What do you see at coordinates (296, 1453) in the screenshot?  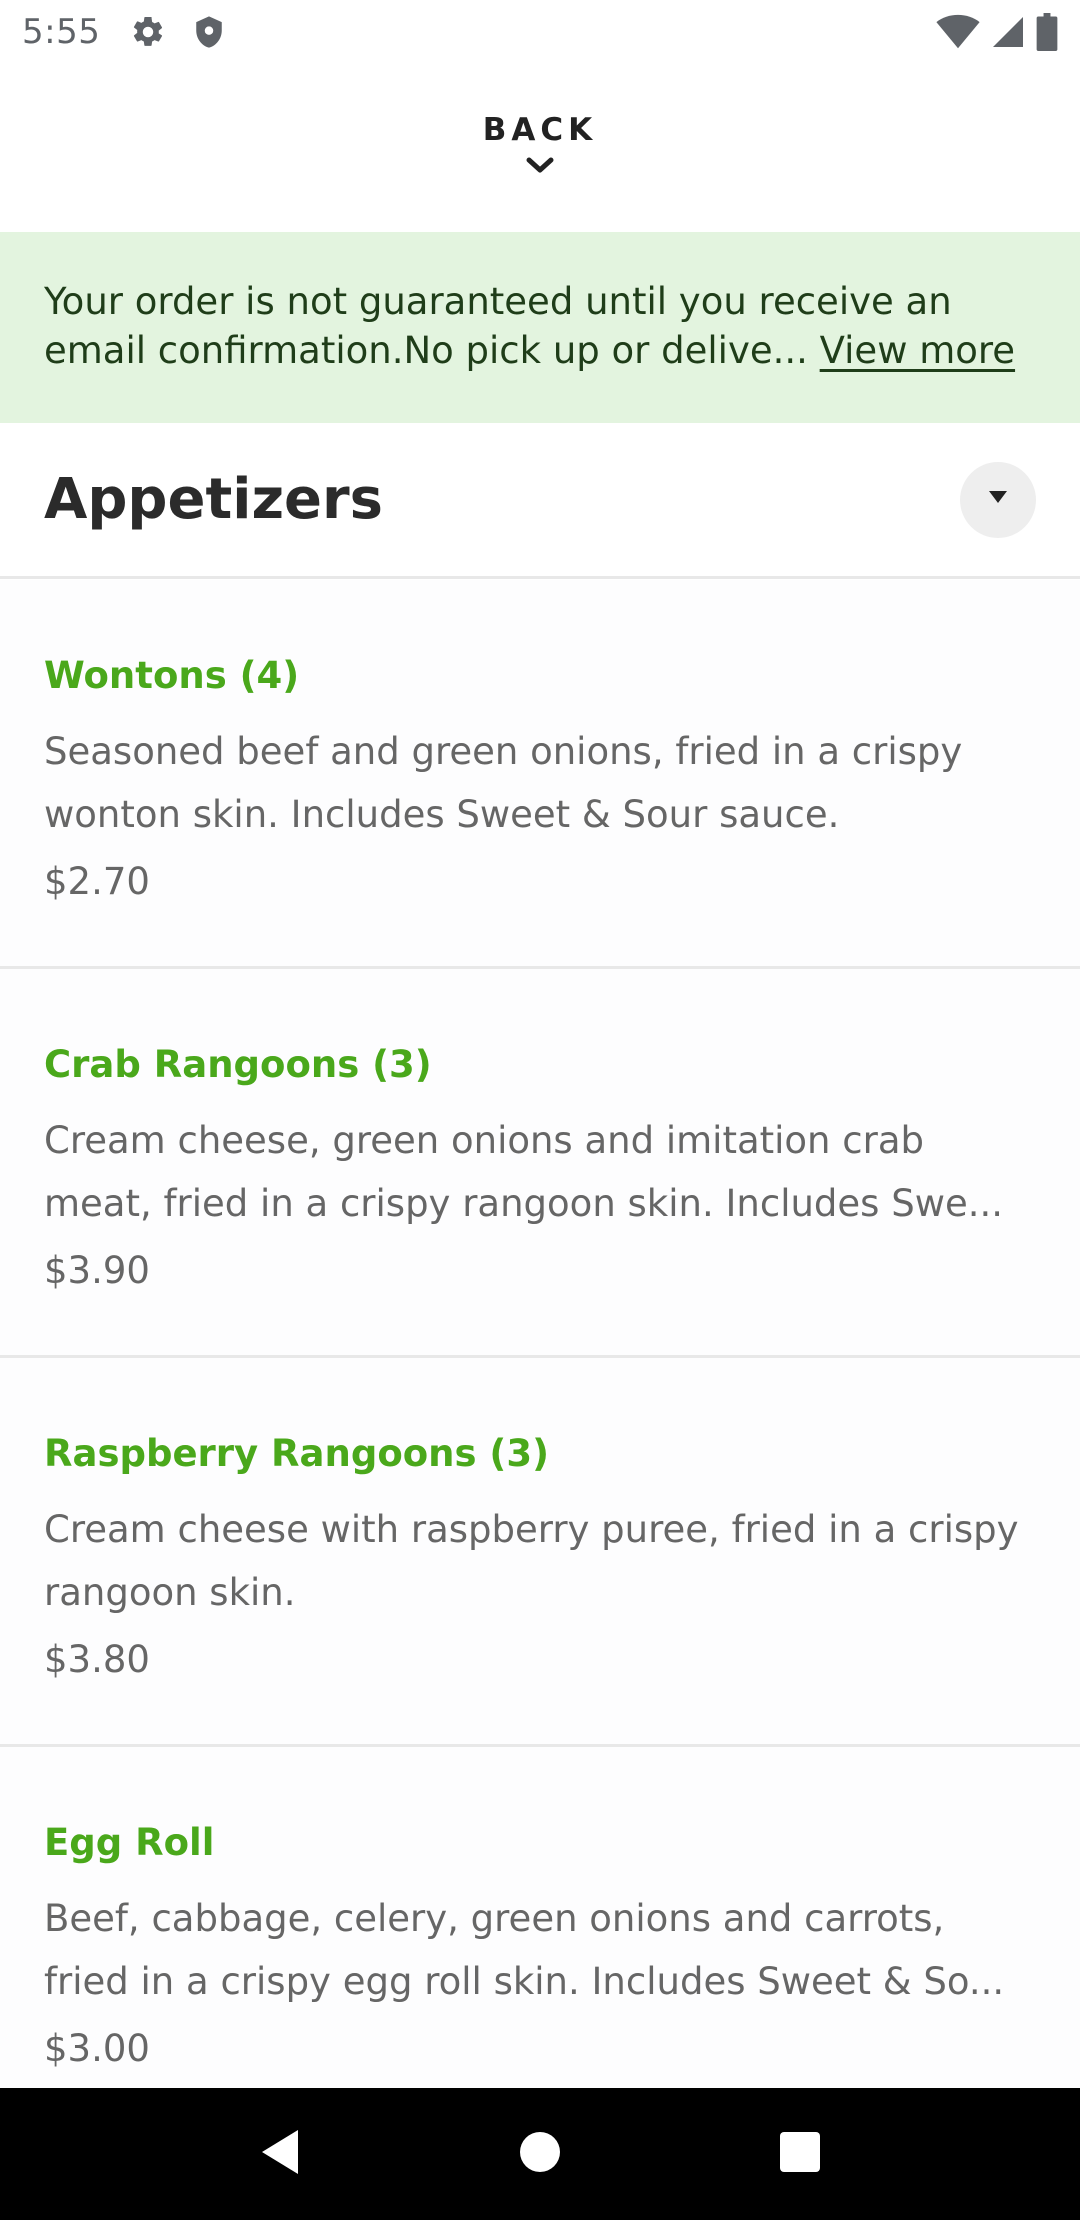 I see `menu-item-name: Raspberry Rangoons (3)` at bounding box center [296, 1453].